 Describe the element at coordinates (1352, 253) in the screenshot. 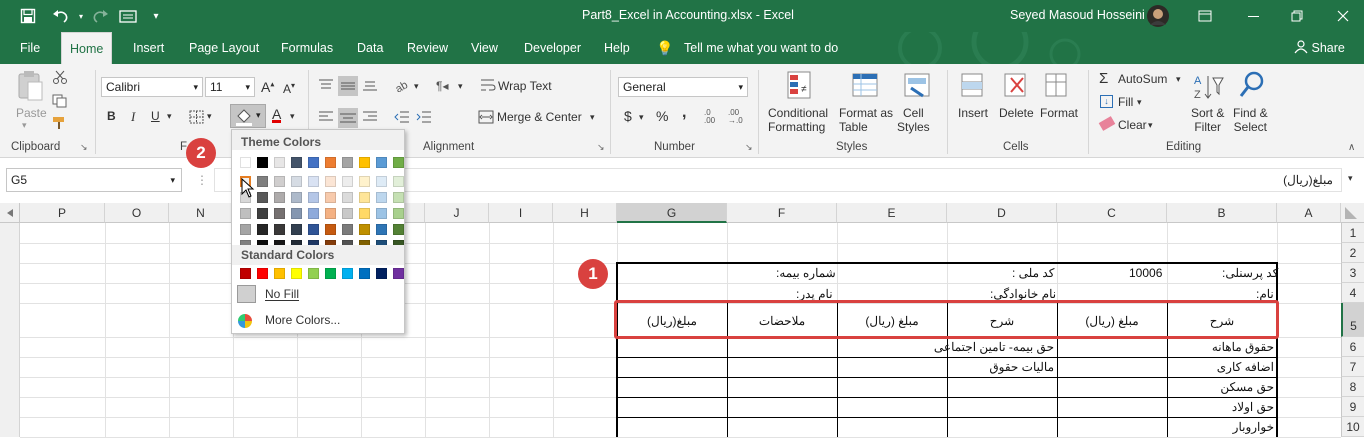

I see `row-header-2: 2` at that location.